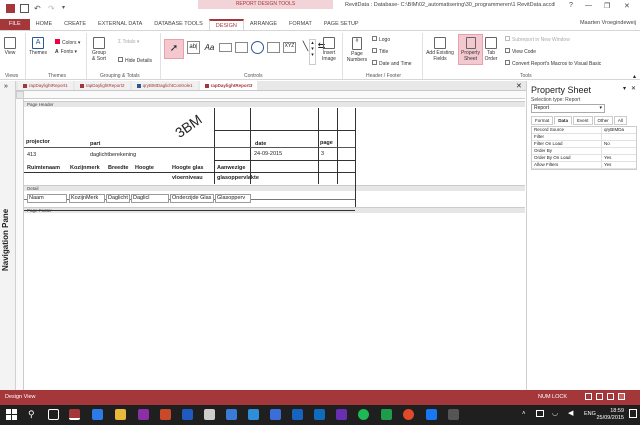  Describe the element at coordinates (47, 198) in the screenshot. I see `detail-field: Naam` at that location.